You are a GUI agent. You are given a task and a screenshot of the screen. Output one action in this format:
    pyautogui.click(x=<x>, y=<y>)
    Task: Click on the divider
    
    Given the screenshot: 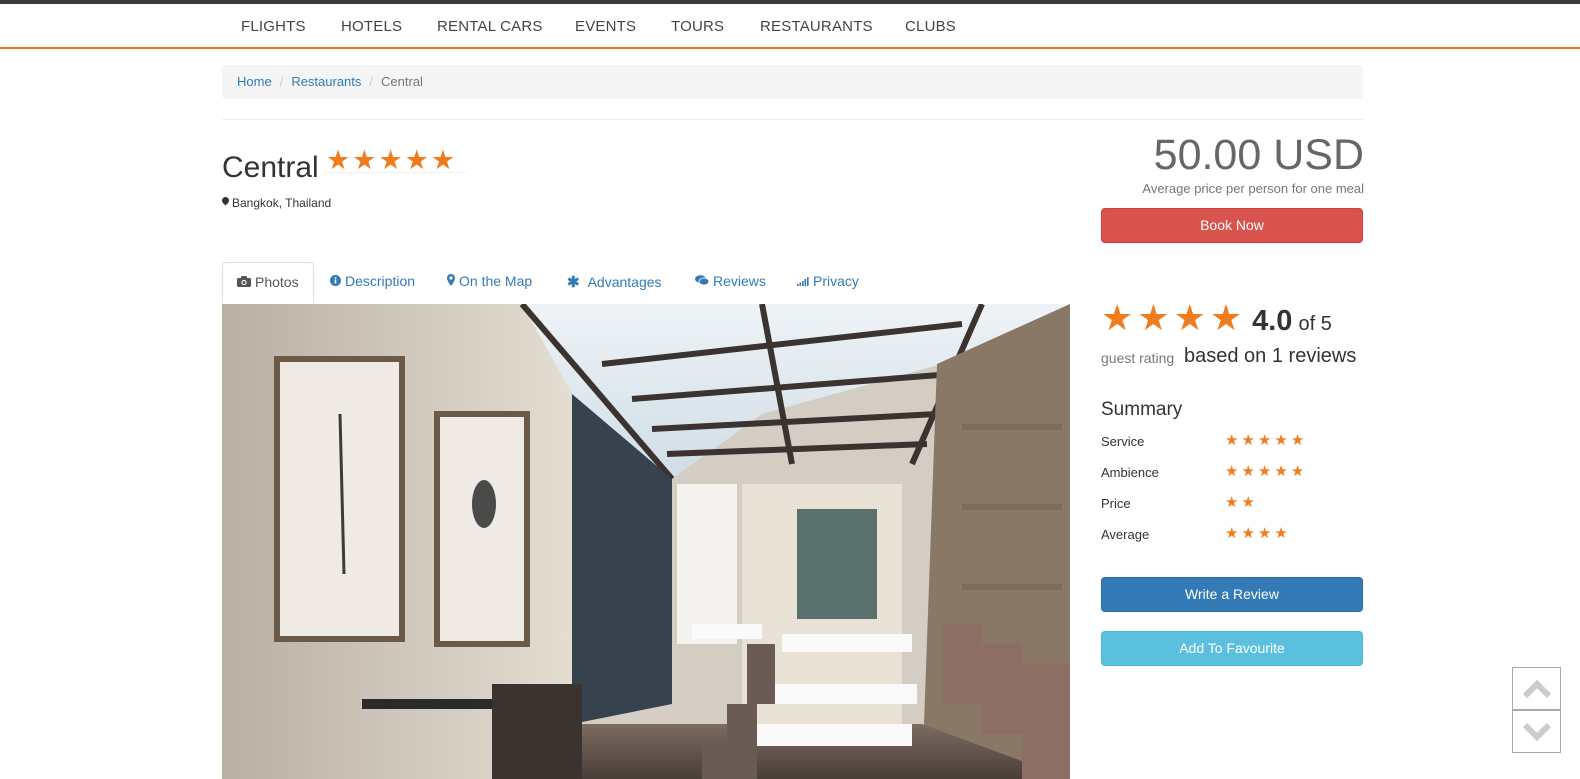 What is the action you would take?
    pyautogui.click(x=792, y=119)
    